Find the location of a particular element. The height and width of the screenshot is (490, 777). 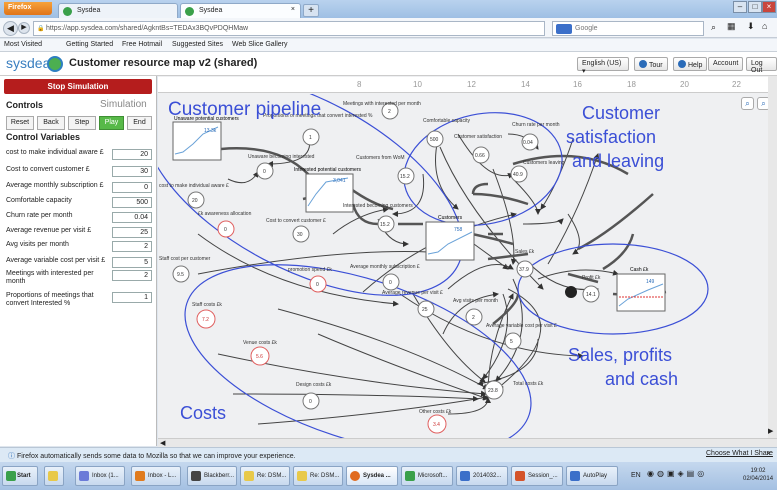

node-from-wom: Customers from WoM 15.2 is located at coordinates (385, 170).